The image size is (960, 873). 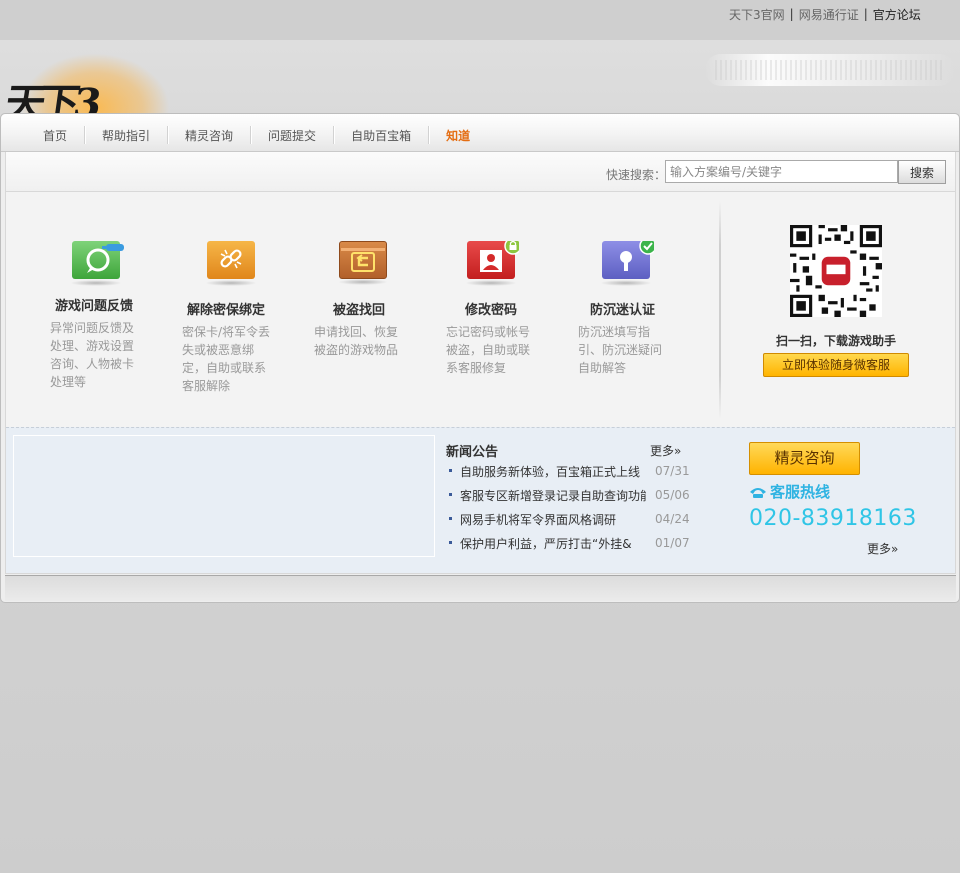 What do you see at coordinates (830, 70) in the screenshot?
I see `header-decoration` at bounding box center [830, 70].